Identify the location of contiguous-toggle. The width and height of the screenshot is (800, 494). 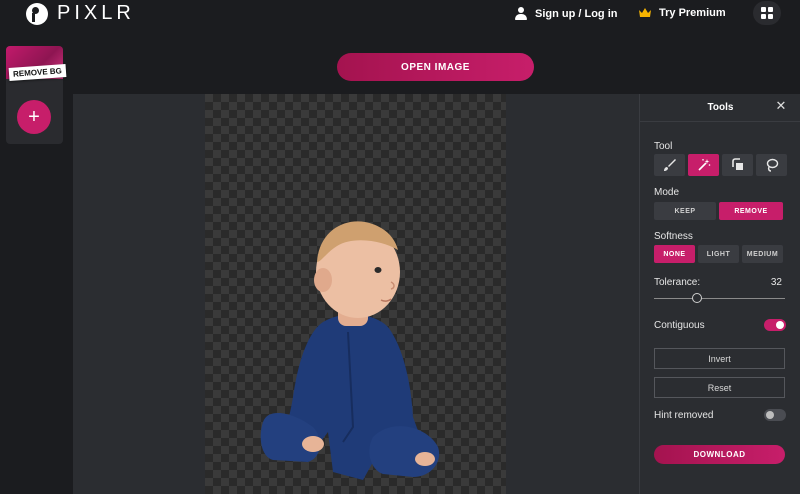
(775, 325).